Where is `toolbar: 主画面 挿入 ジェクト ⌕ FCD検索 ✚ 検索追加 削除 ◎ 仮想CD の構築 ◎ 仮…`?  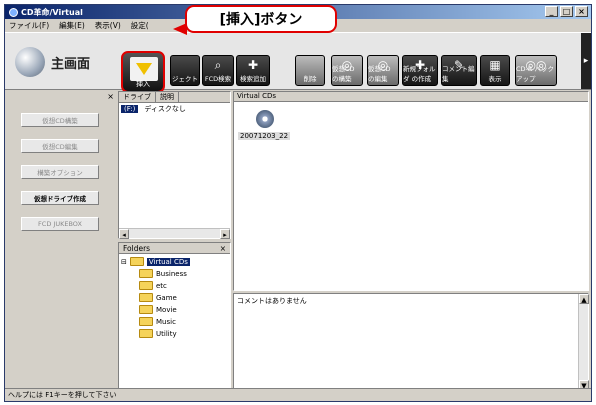 toolbar: 主画面 挿入 ジェクト ⌕ FCD検索 ✚ 検索追加 削除 ◎ 仮想CD の構築 ◎ 仮… is located at coordinates (298, 62).